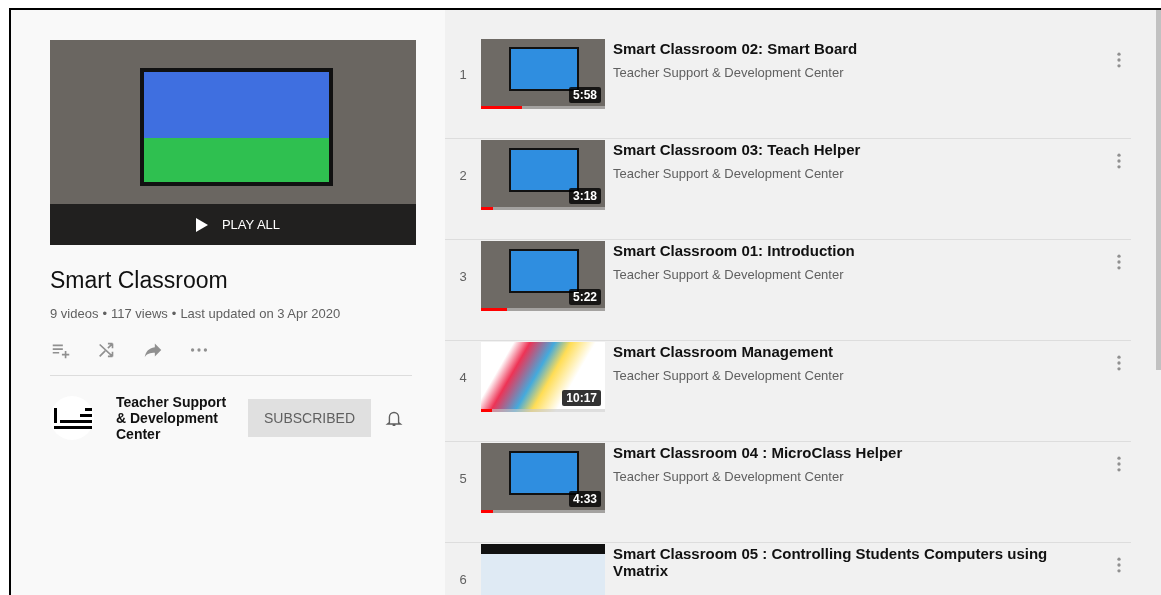 This screenshot has width=1161, height=595. I want to click on video-title: Smart Classroom 04 : MicroClass Helper, so click(838, 452).